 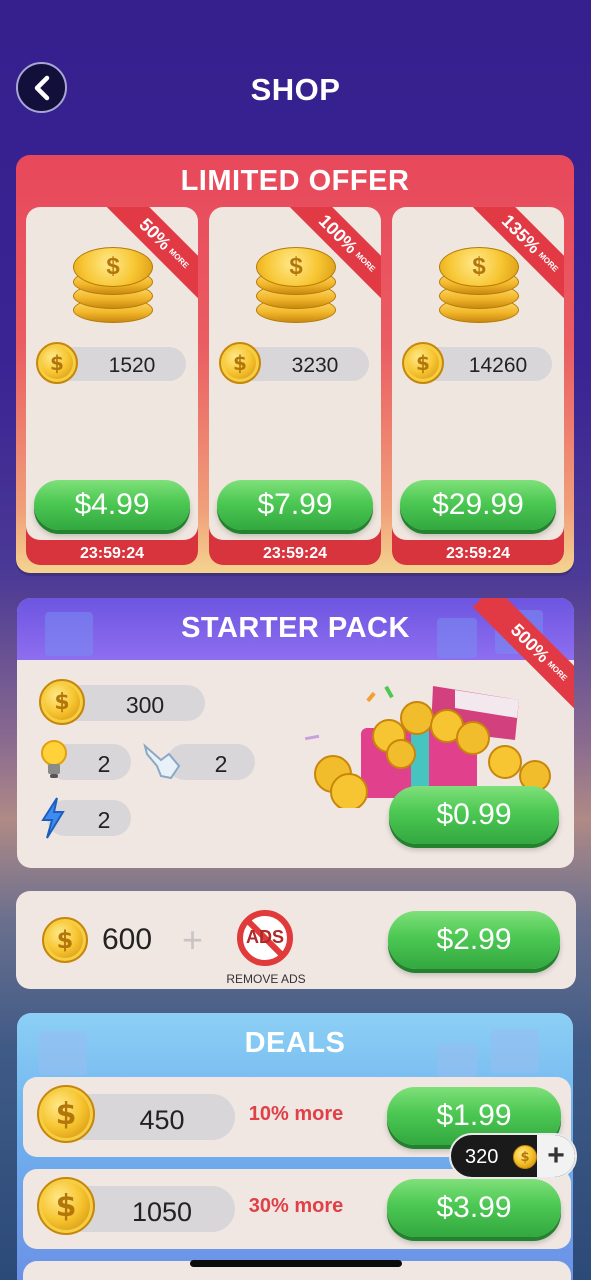 I want to click on plus-sign: +, so click(x=193, y=939).